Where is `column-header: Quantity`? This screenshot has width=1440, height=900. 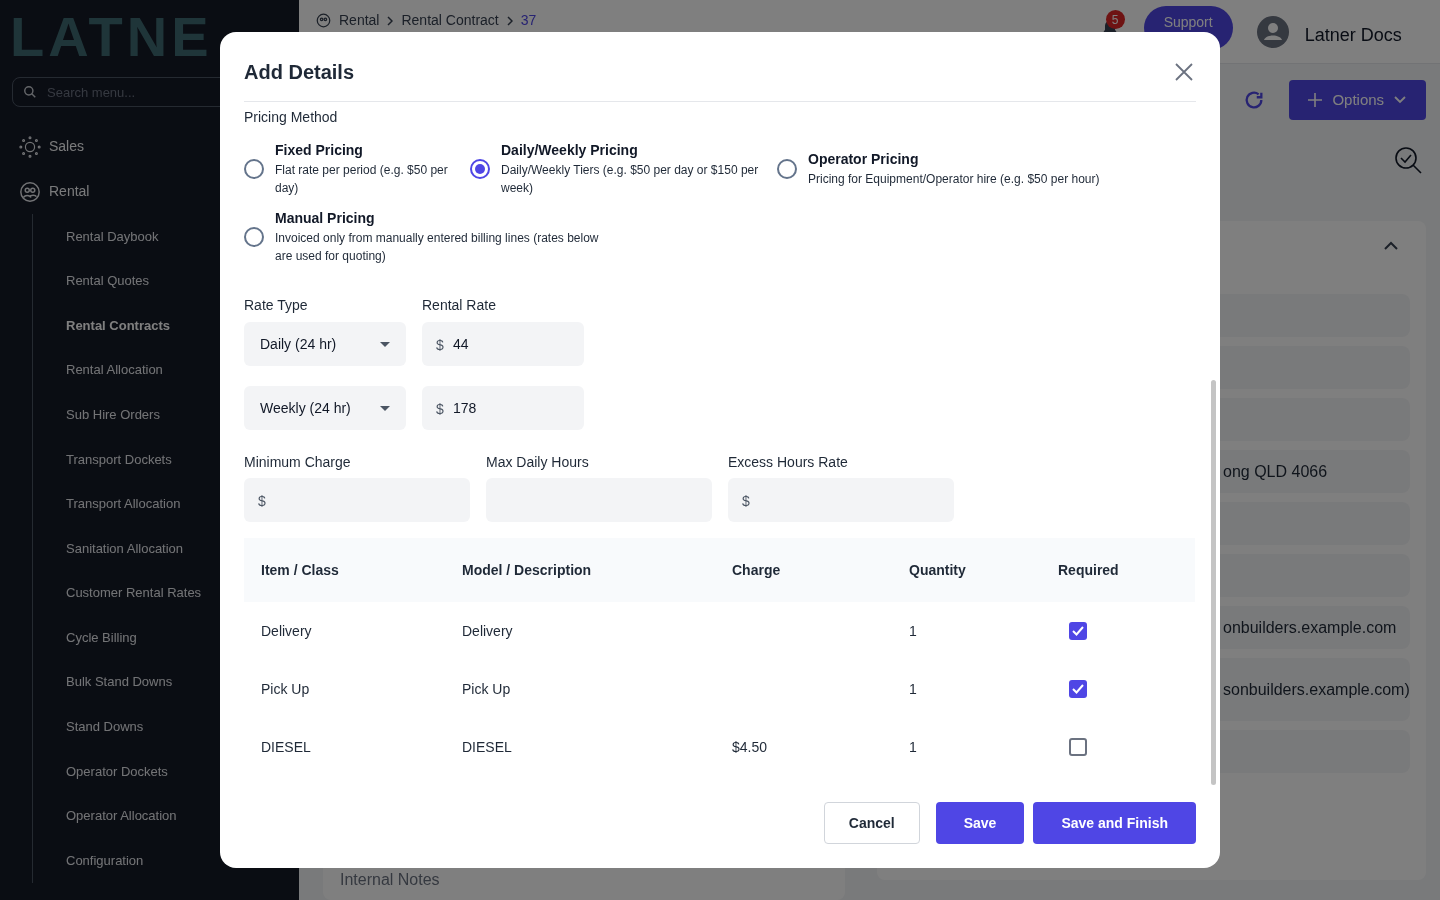 column-header: Quantity is located at coordinates (938, 570).